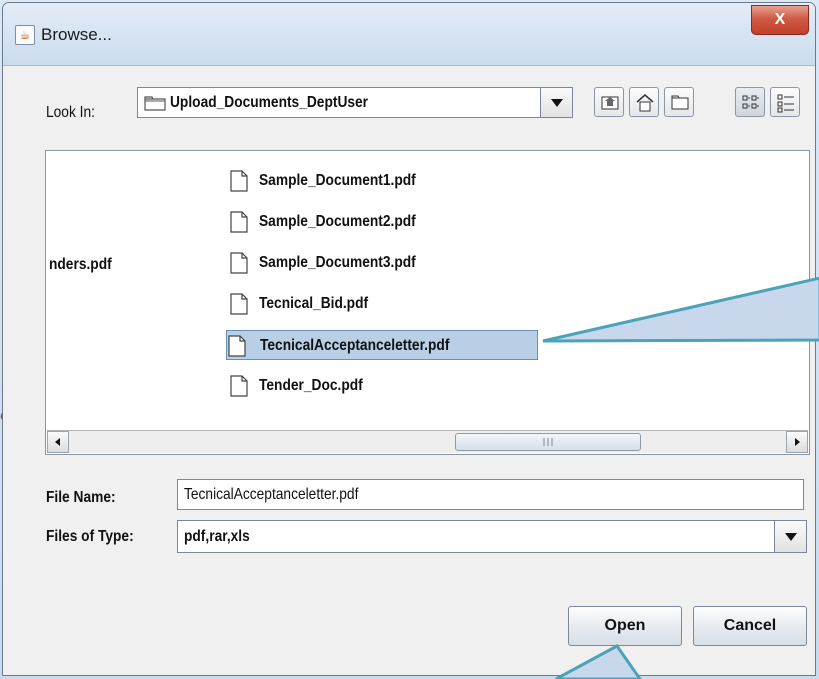  I want to click on list-view-button, so click(750, 102).